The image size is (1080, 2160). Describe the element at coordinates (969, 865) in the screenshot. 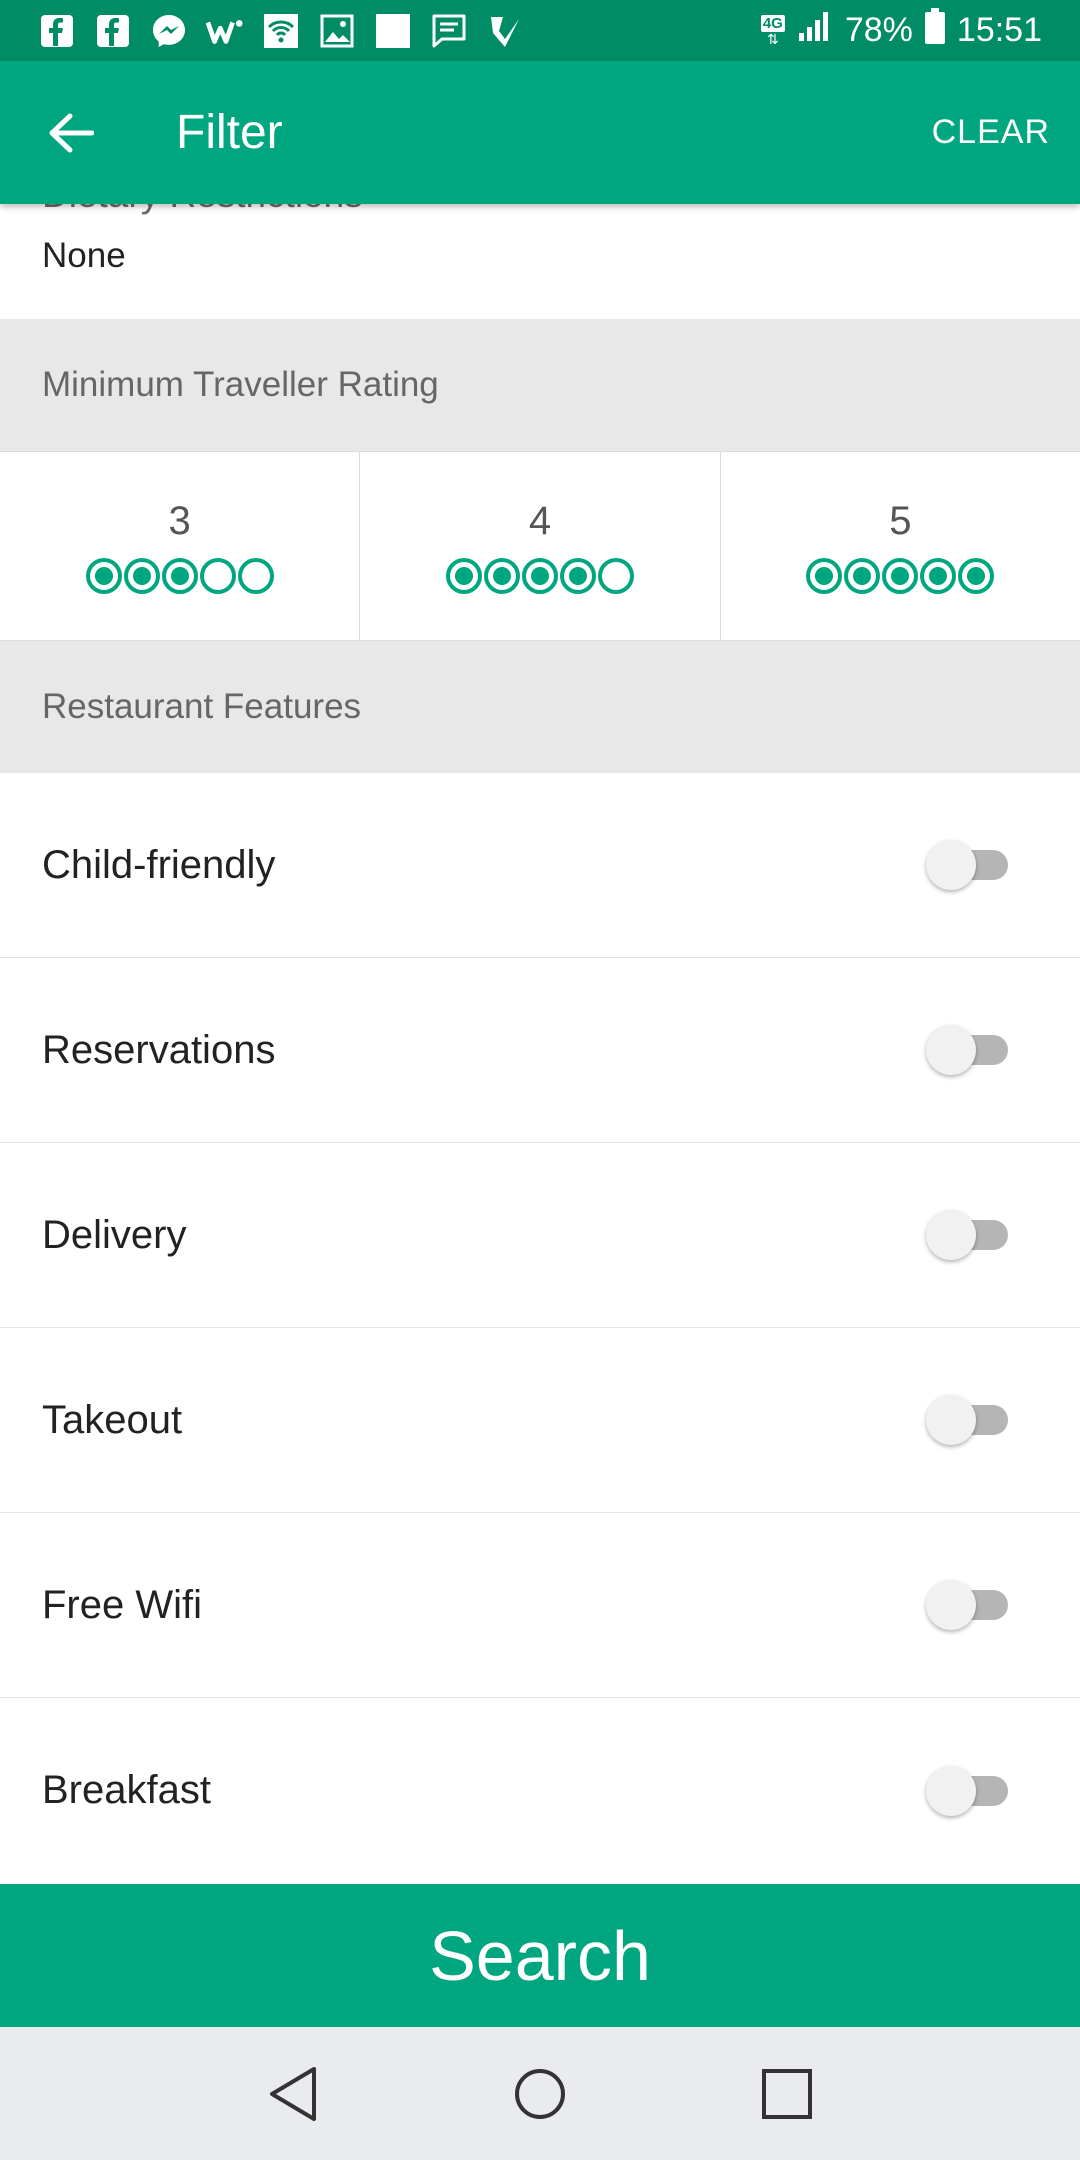

I see `child-friendly-toggle` at that location.